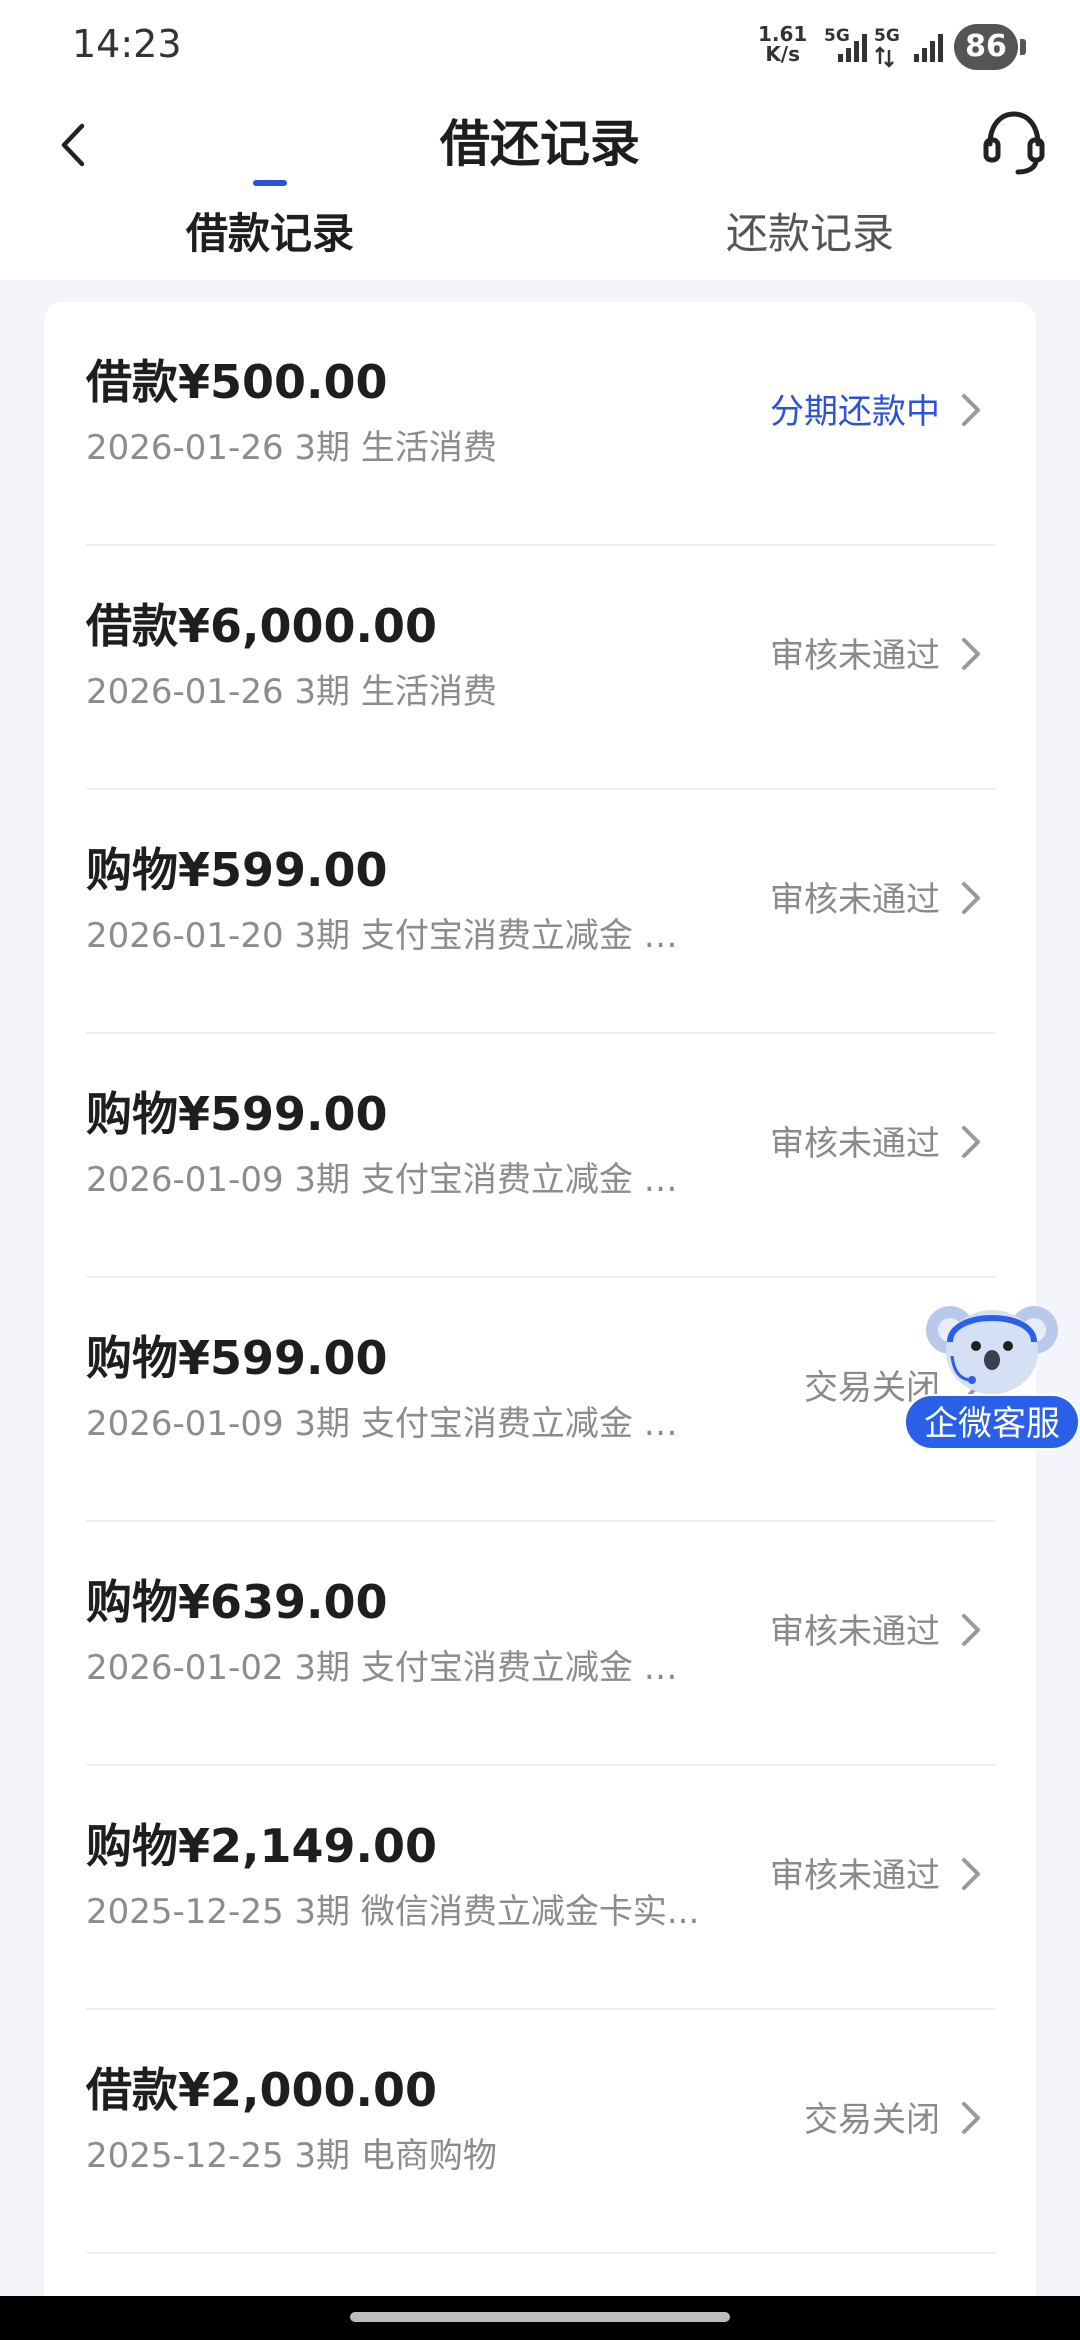 The image size is (1080, 2340). Describe the element at coordinates (872, 2120) in the screenshot. I see `record-status: 交易关闭` at that location.